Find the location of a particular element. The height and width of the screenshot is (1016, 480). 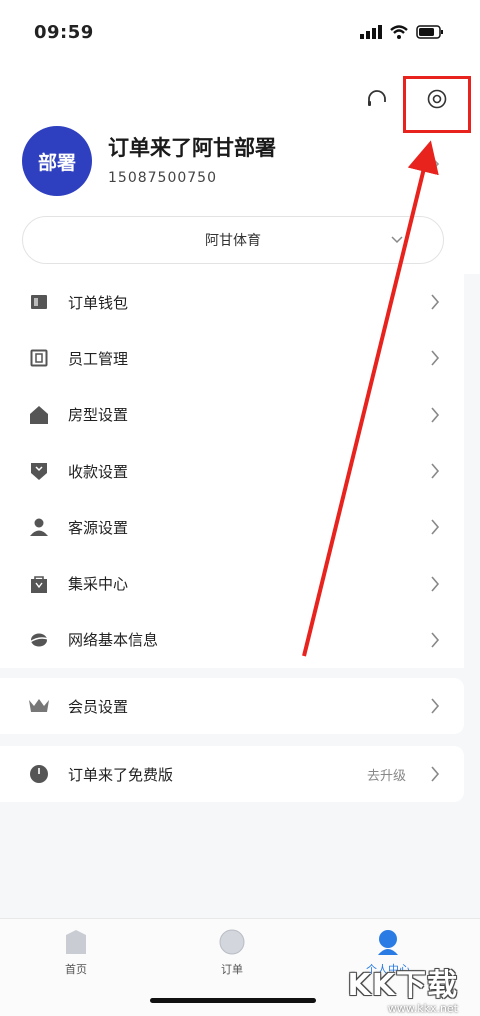

status-bar: 09:59 is located at coordinates (240, 32).